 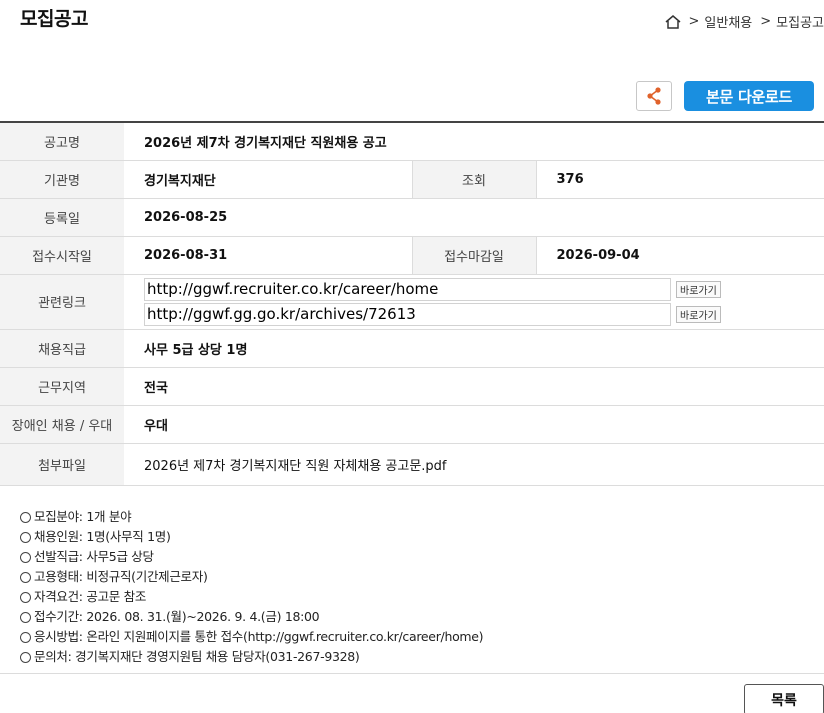 I want to click on note-text: 채용인원: 1명(사무직 1명), so click(x=102, y=536).